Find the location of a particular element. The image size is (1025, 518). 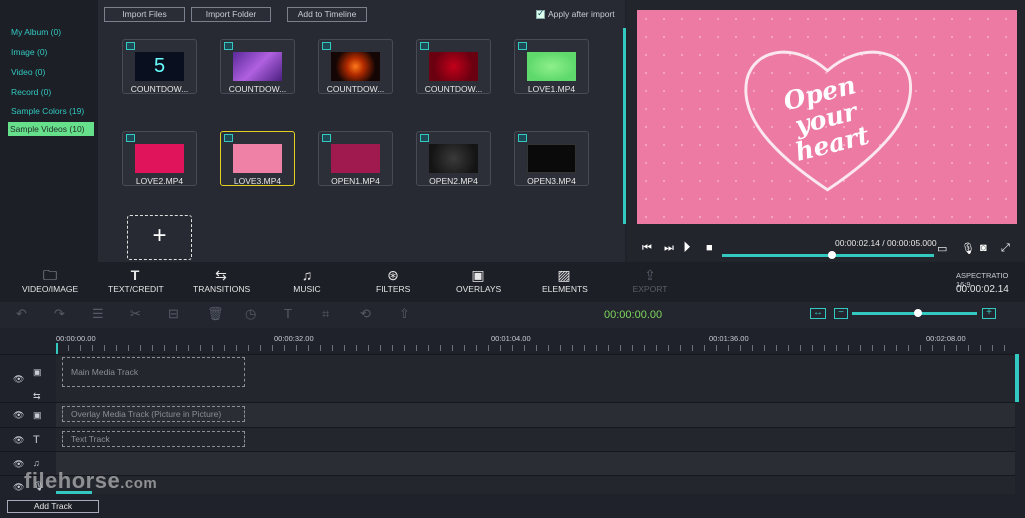

fit-timeline-icon: ↔ is located at coordinates (818, 313).